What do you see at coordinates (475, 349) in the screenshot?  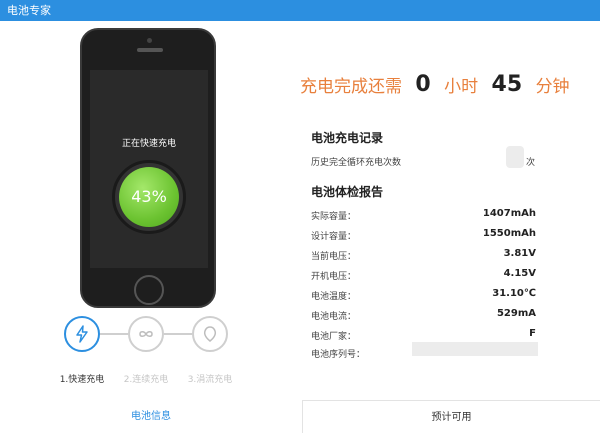 I see `serial-number-blurred` at bounding box center [475, 349].